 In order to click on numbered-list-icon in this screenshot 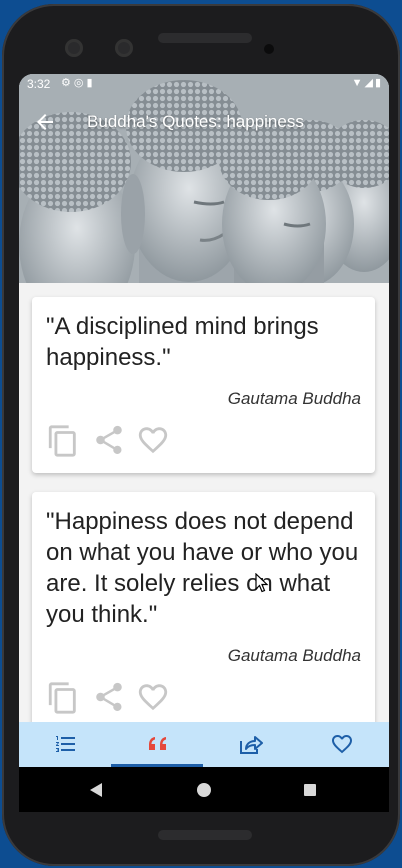, I will do `click(65, 744)`.